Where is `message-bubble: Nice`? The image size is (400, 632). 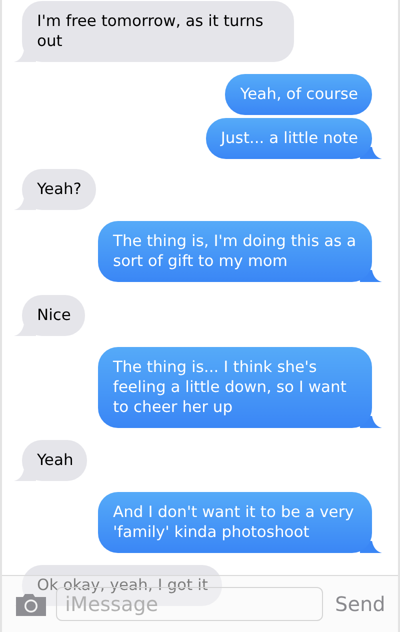 message-bubble: Nice is located at coordinates (53, 315).